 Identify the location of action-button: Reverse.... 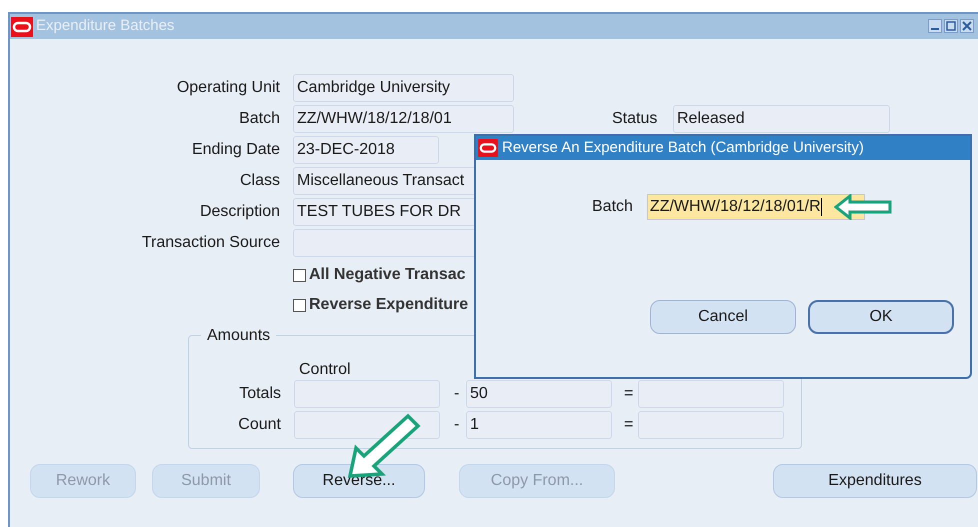
(359, 481).